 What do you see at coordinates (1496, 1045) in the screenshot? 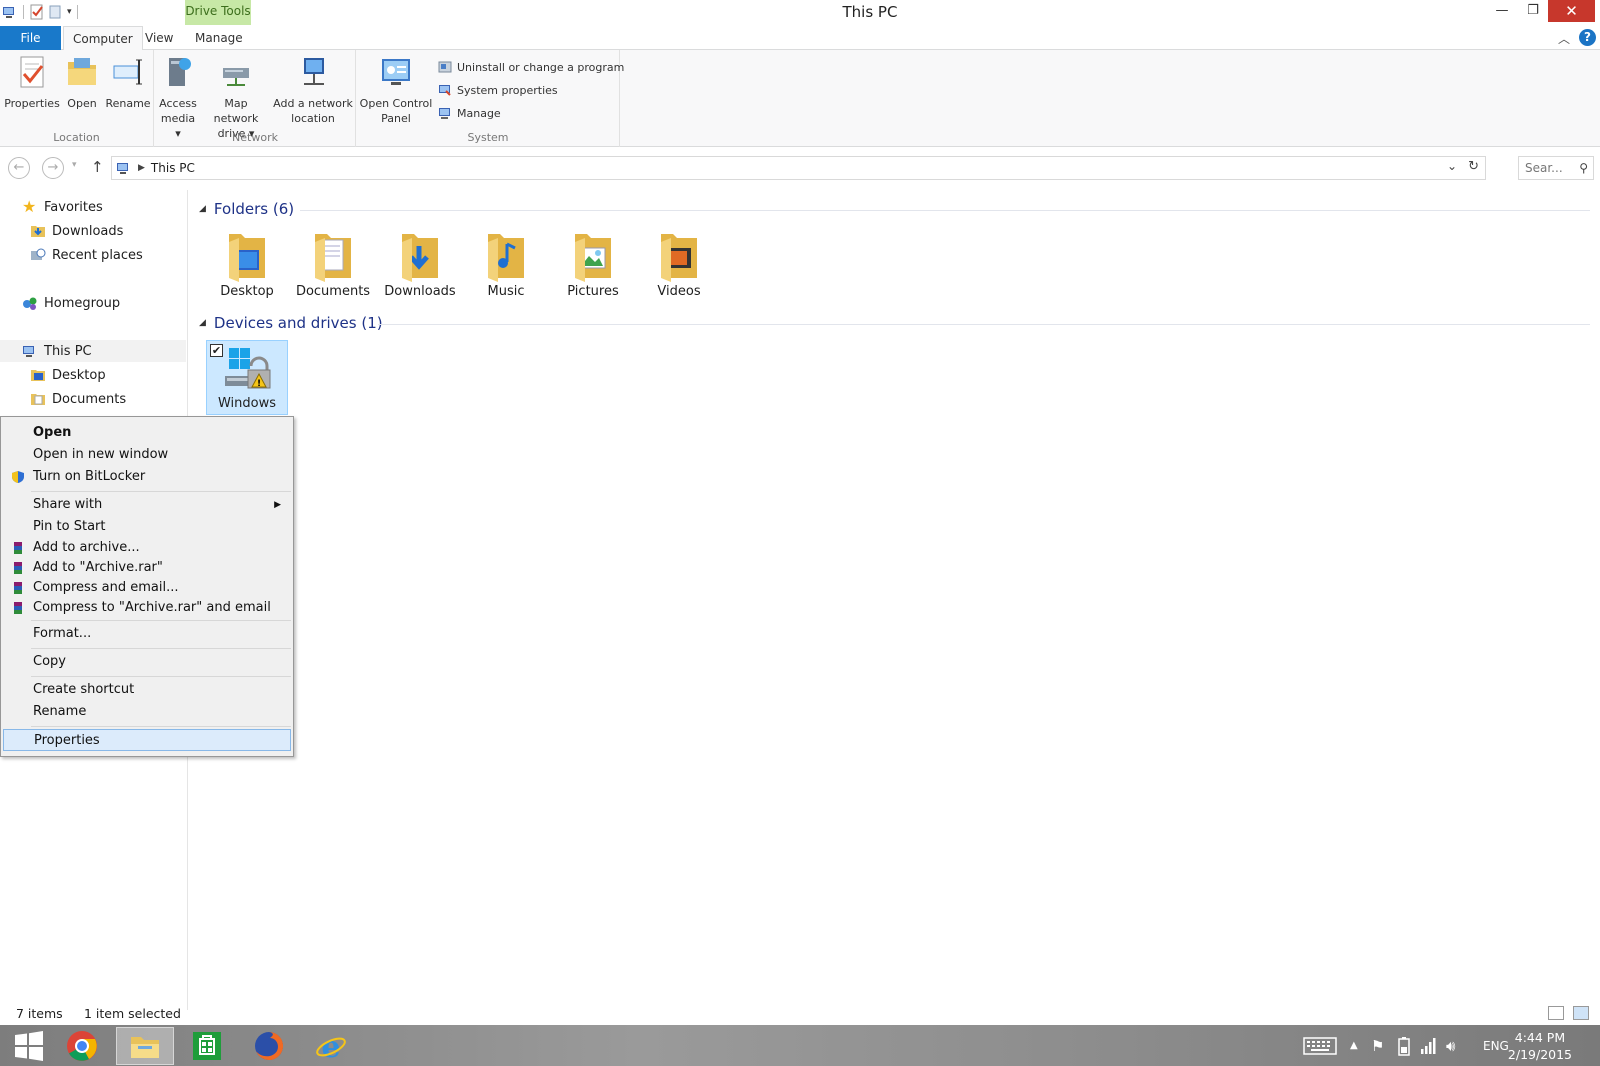
I see `input-language: ENG` at bounding box center [1496, 1045].